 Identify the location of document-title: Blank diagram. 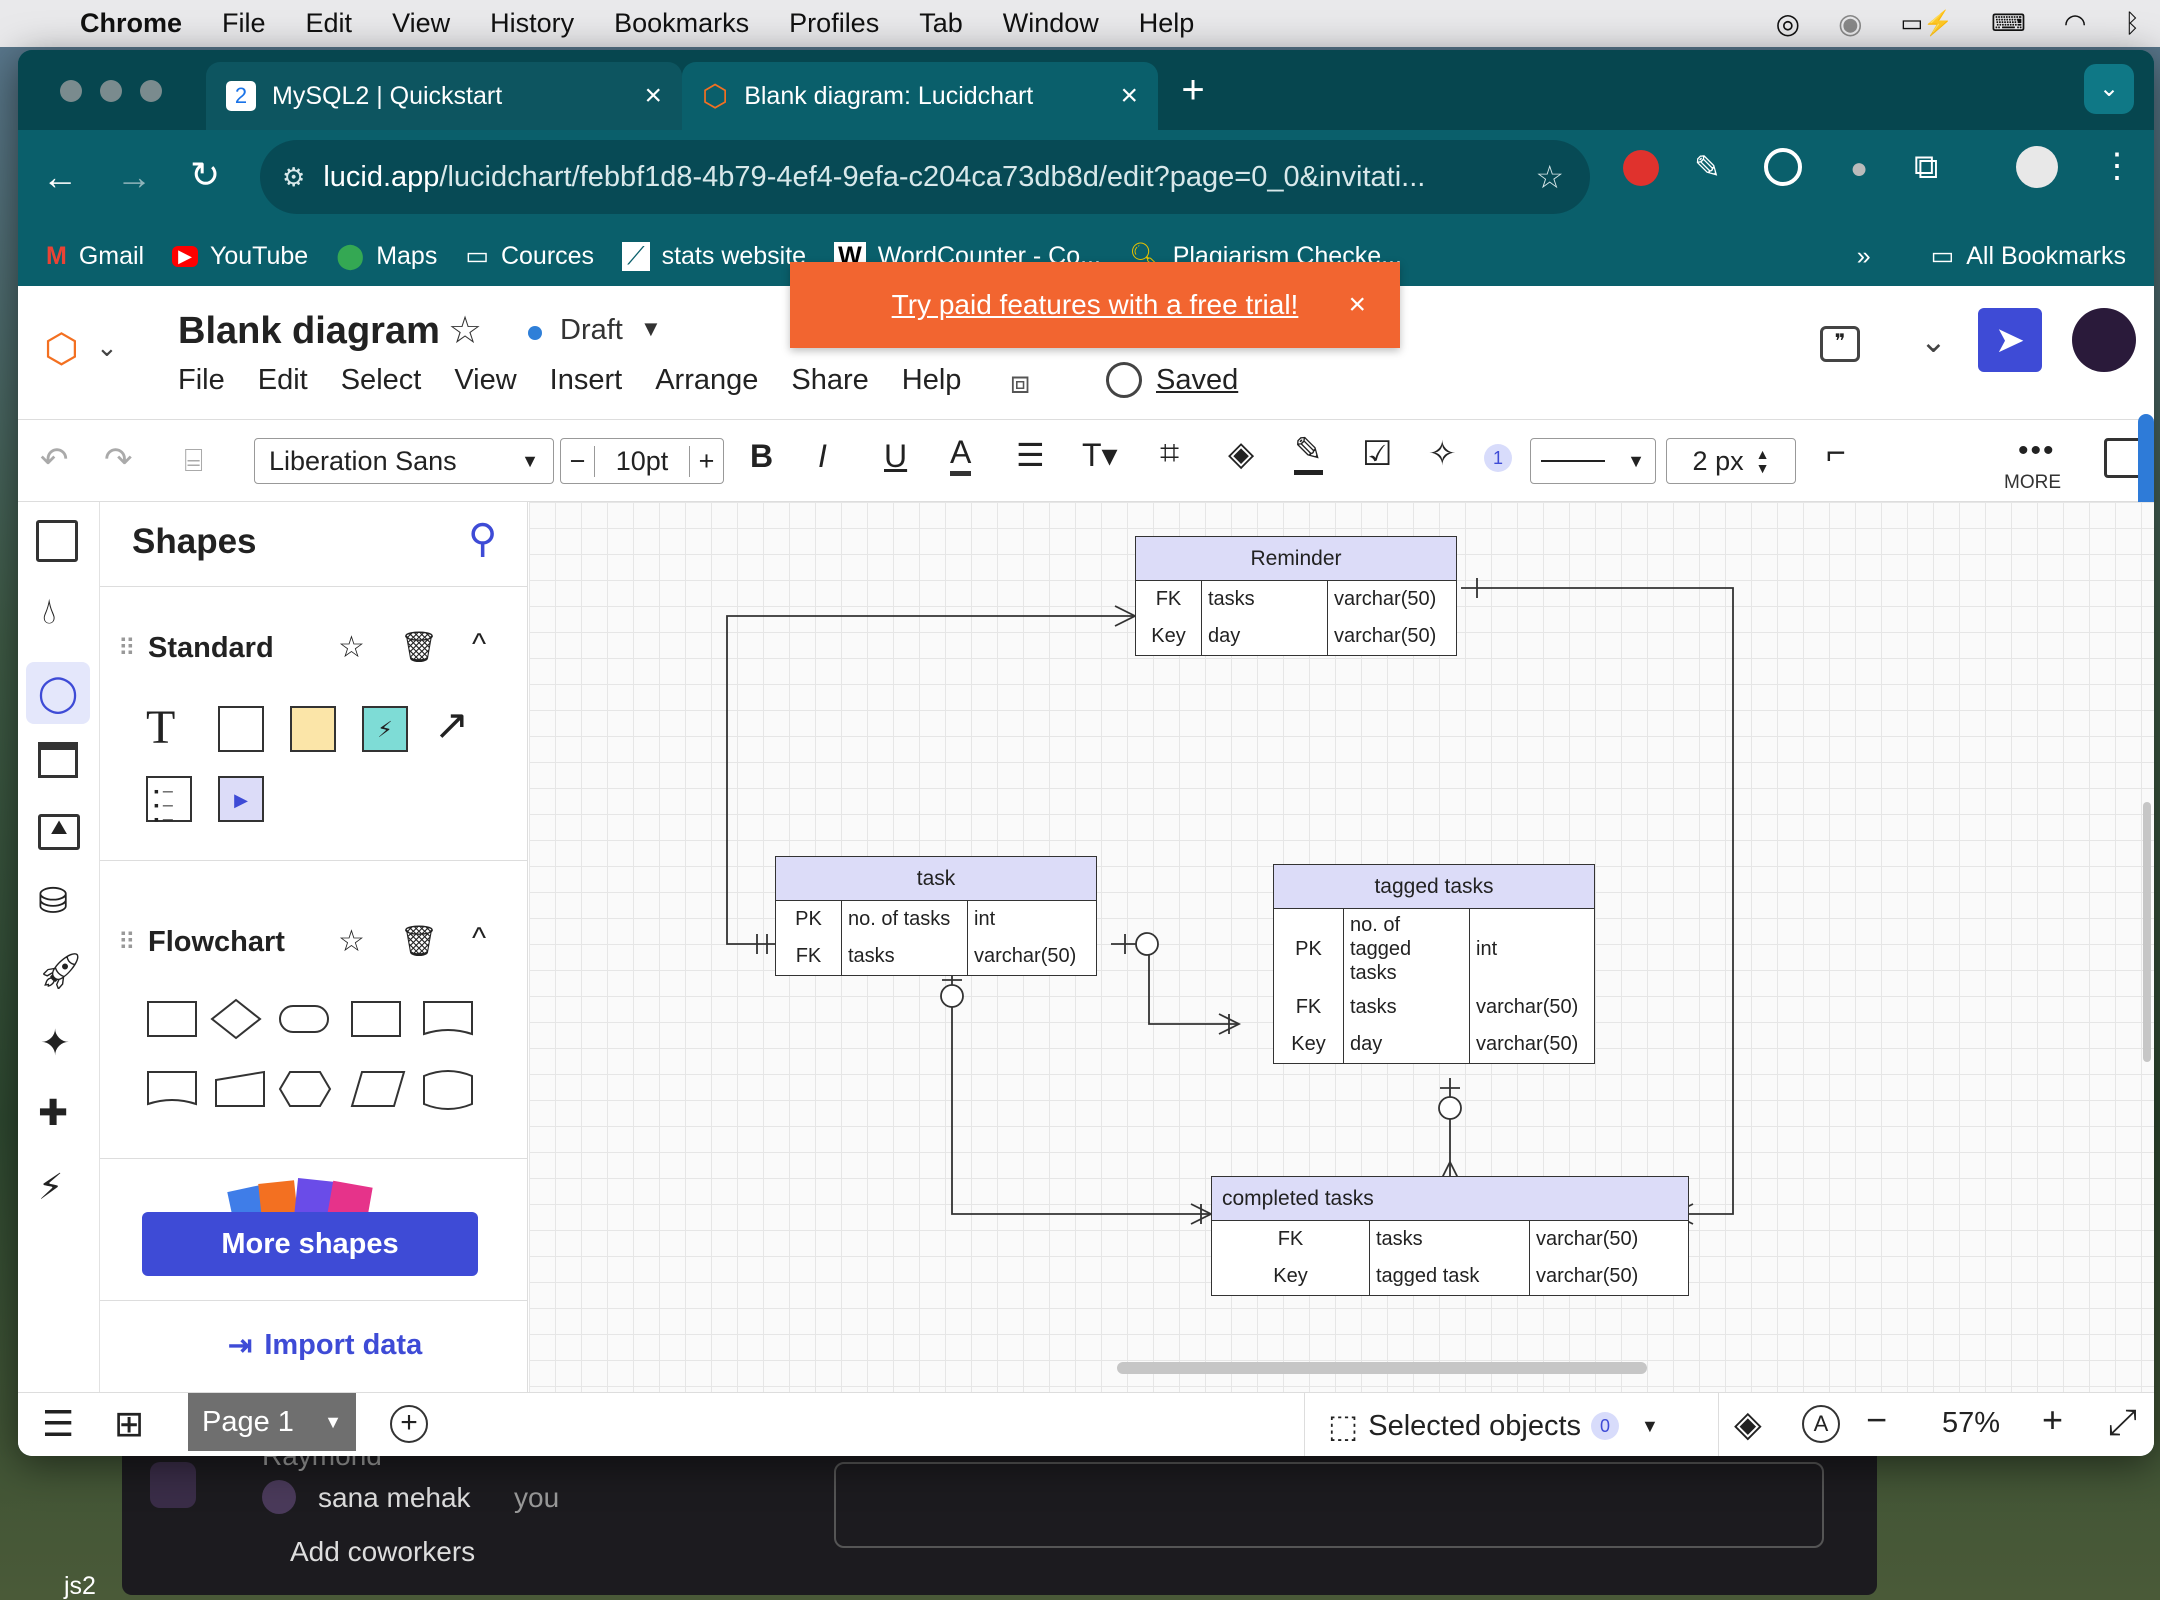
(309, 331).